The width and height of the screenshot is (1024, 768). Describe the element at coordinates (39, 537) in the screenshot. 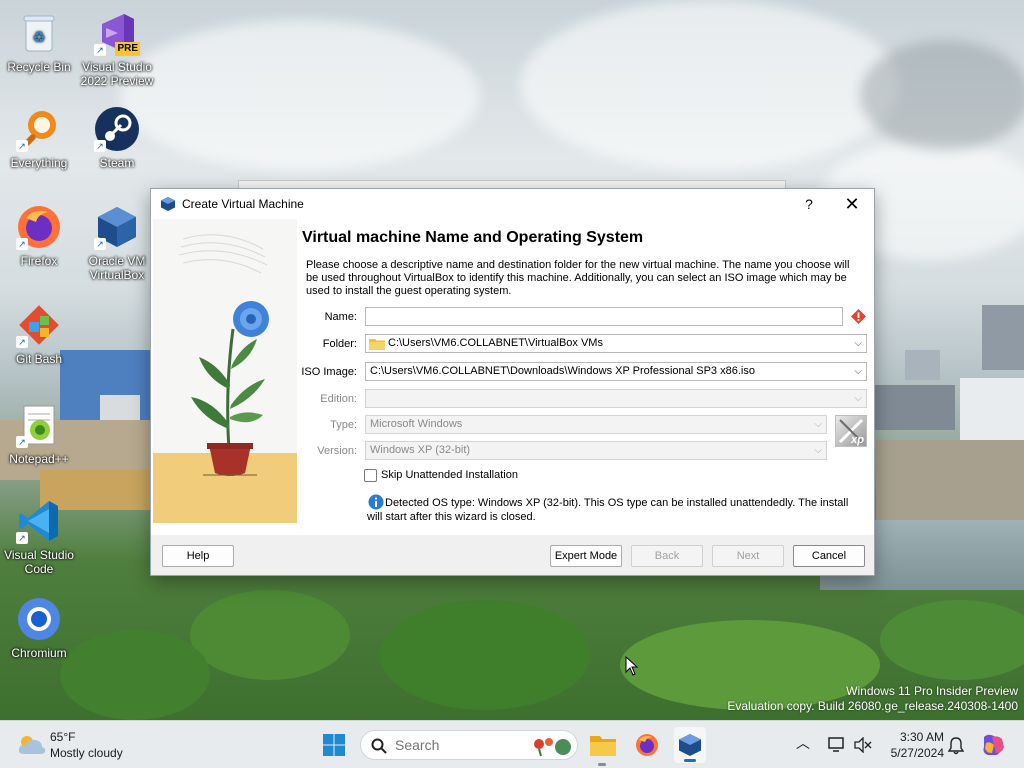

I see `desktop-icon-visual-studio-code: ↗ Visual Studio Code` at that location.